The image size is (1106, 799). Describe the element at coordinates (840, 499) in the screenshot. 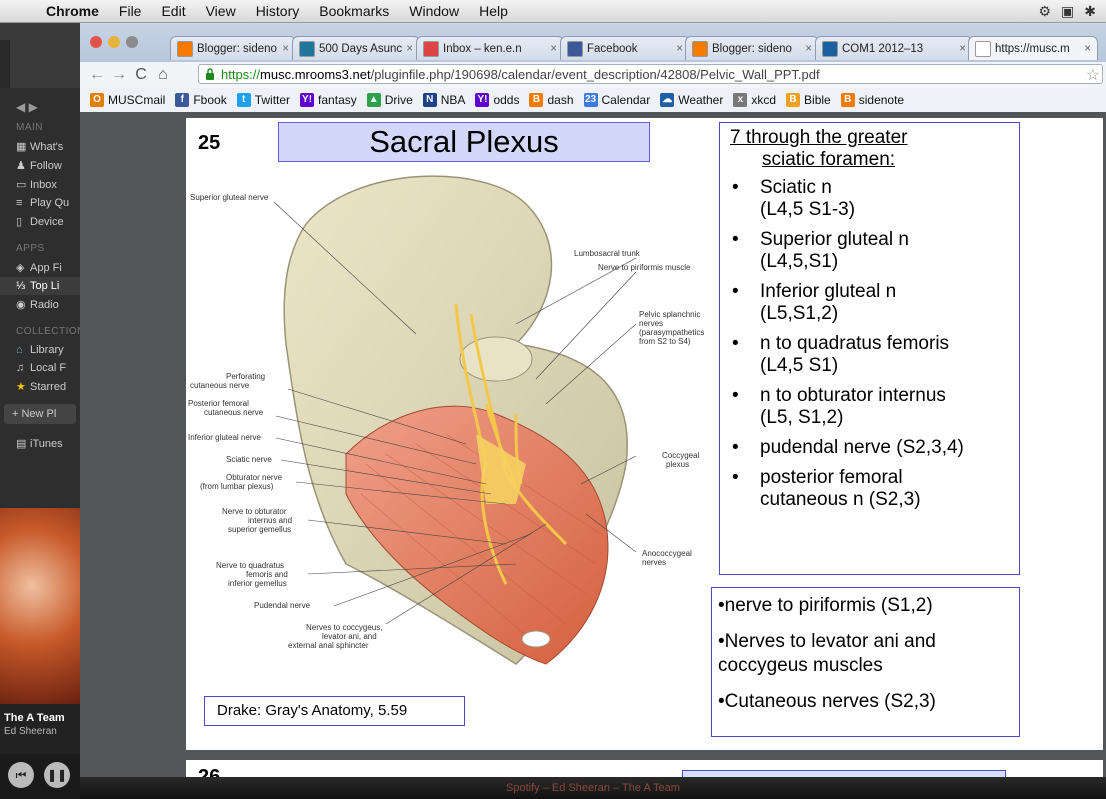

I see `nerve-roots: cutaneous n (S2,3)` at that location.